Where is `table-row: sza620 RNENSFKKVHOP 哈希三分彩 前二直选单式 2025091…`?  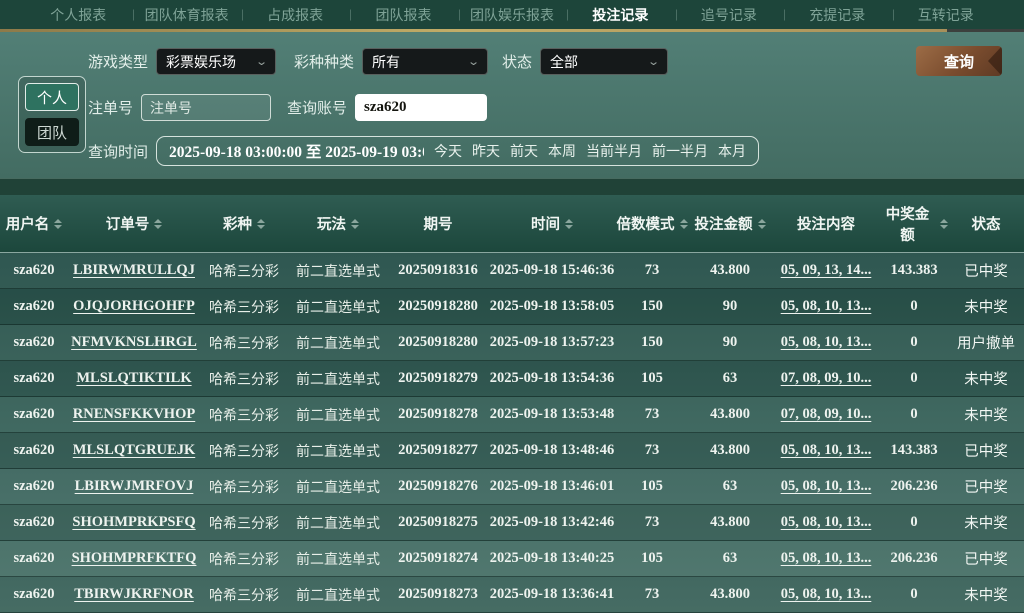 table-row: sza620 RNENSFKKVHOP 哈希三分彩 前二直选单式 2025091… is located at coordinates (512, 415).